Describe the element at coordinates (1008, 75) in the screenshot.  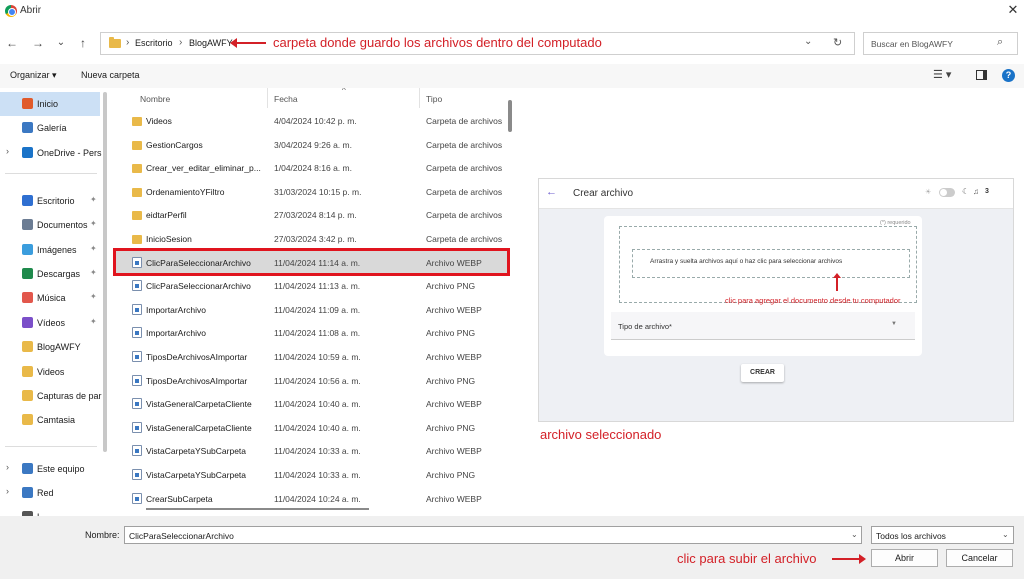
I see `help-icon: ?` at that location.